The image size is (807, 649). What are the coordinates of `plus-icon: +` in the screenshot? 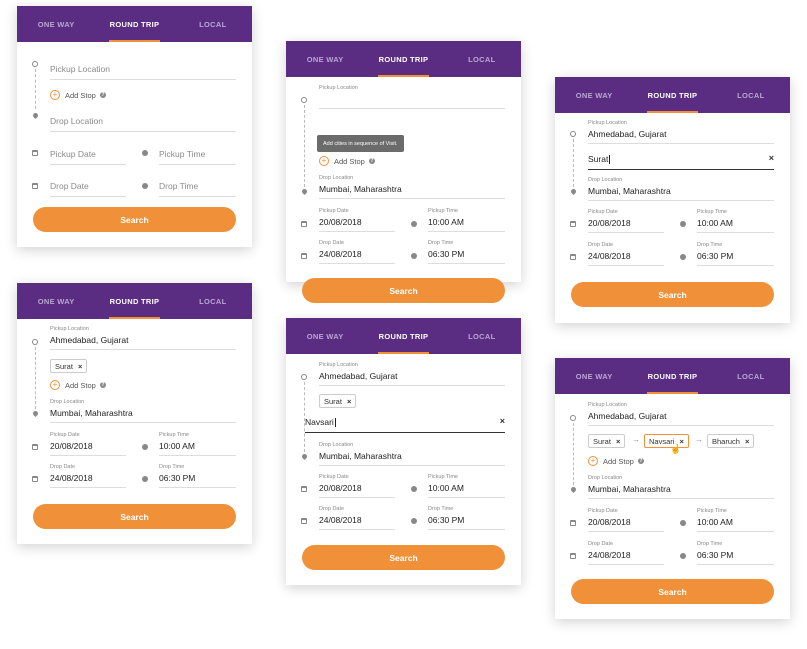 It's located at (324, 161).